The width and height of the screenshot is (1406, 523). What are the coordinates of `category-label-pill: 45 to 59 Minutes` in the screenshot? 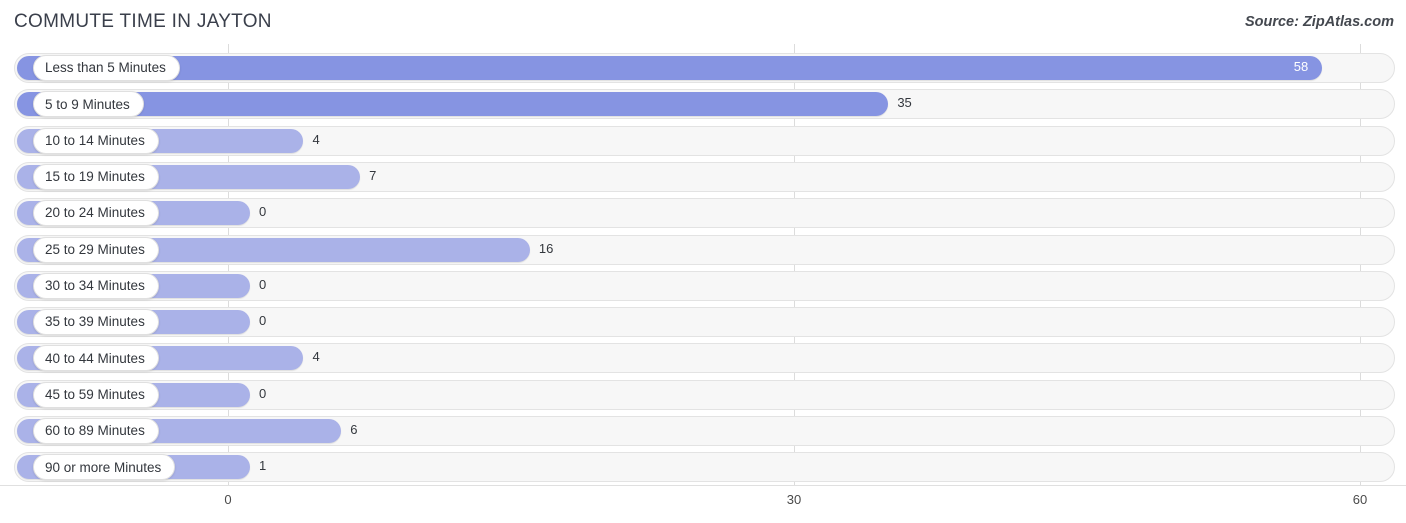 It's located at (96, 394).